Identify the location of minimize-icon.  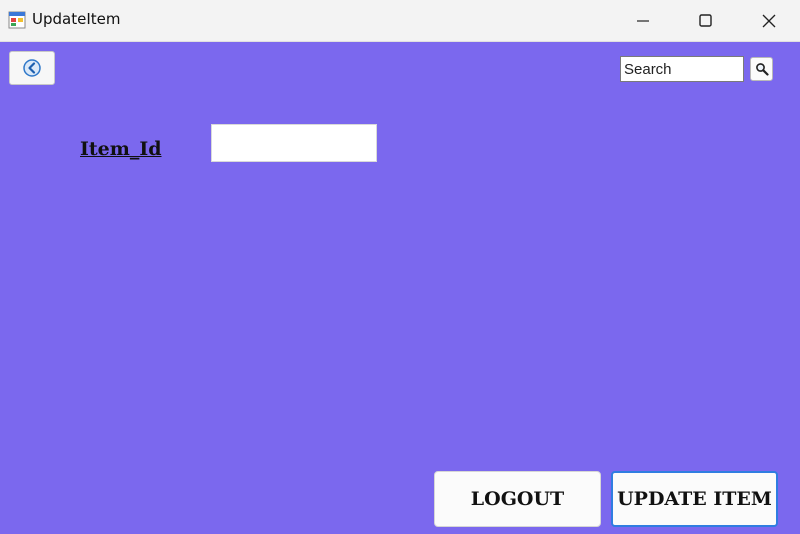
(643, 20).